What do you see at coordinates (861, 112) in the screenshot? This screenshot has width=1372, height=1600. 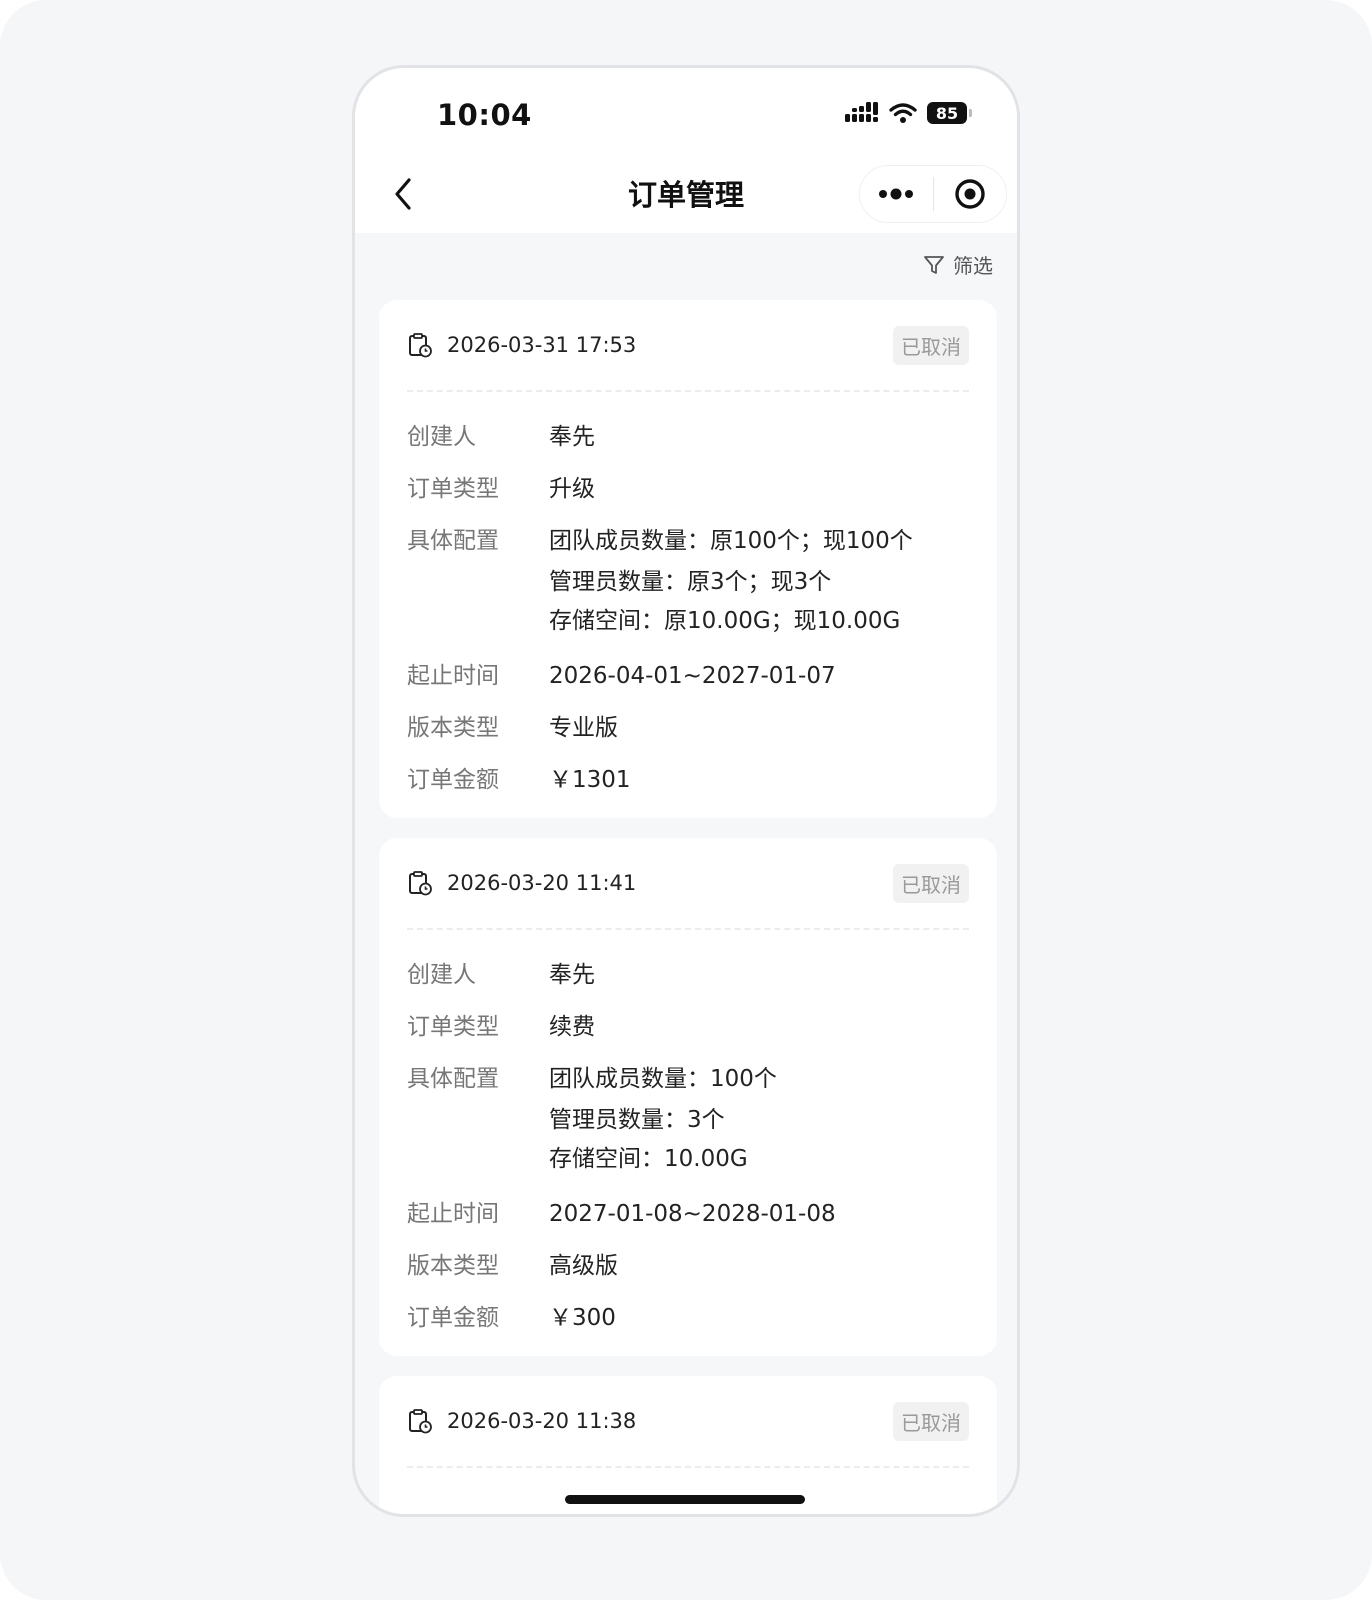 I see `cellular-signal-icon` at bounding box center [861, 112].